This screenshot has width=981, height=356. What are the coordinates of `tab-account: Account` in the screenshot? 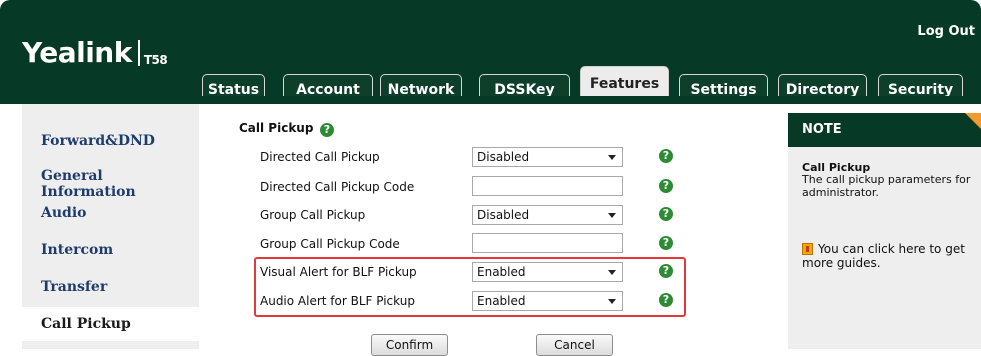 It's located at (328, 89).